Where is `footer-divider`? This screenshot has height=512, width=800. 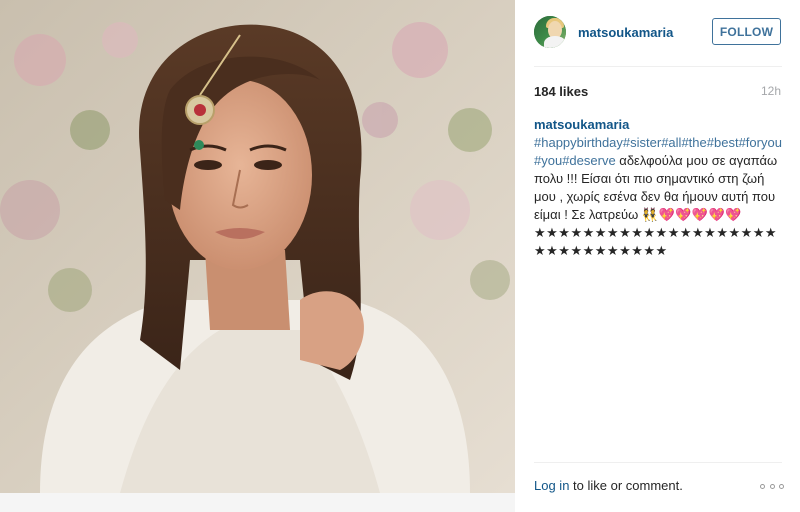
footer-divider is located at coordinates (658, 462).